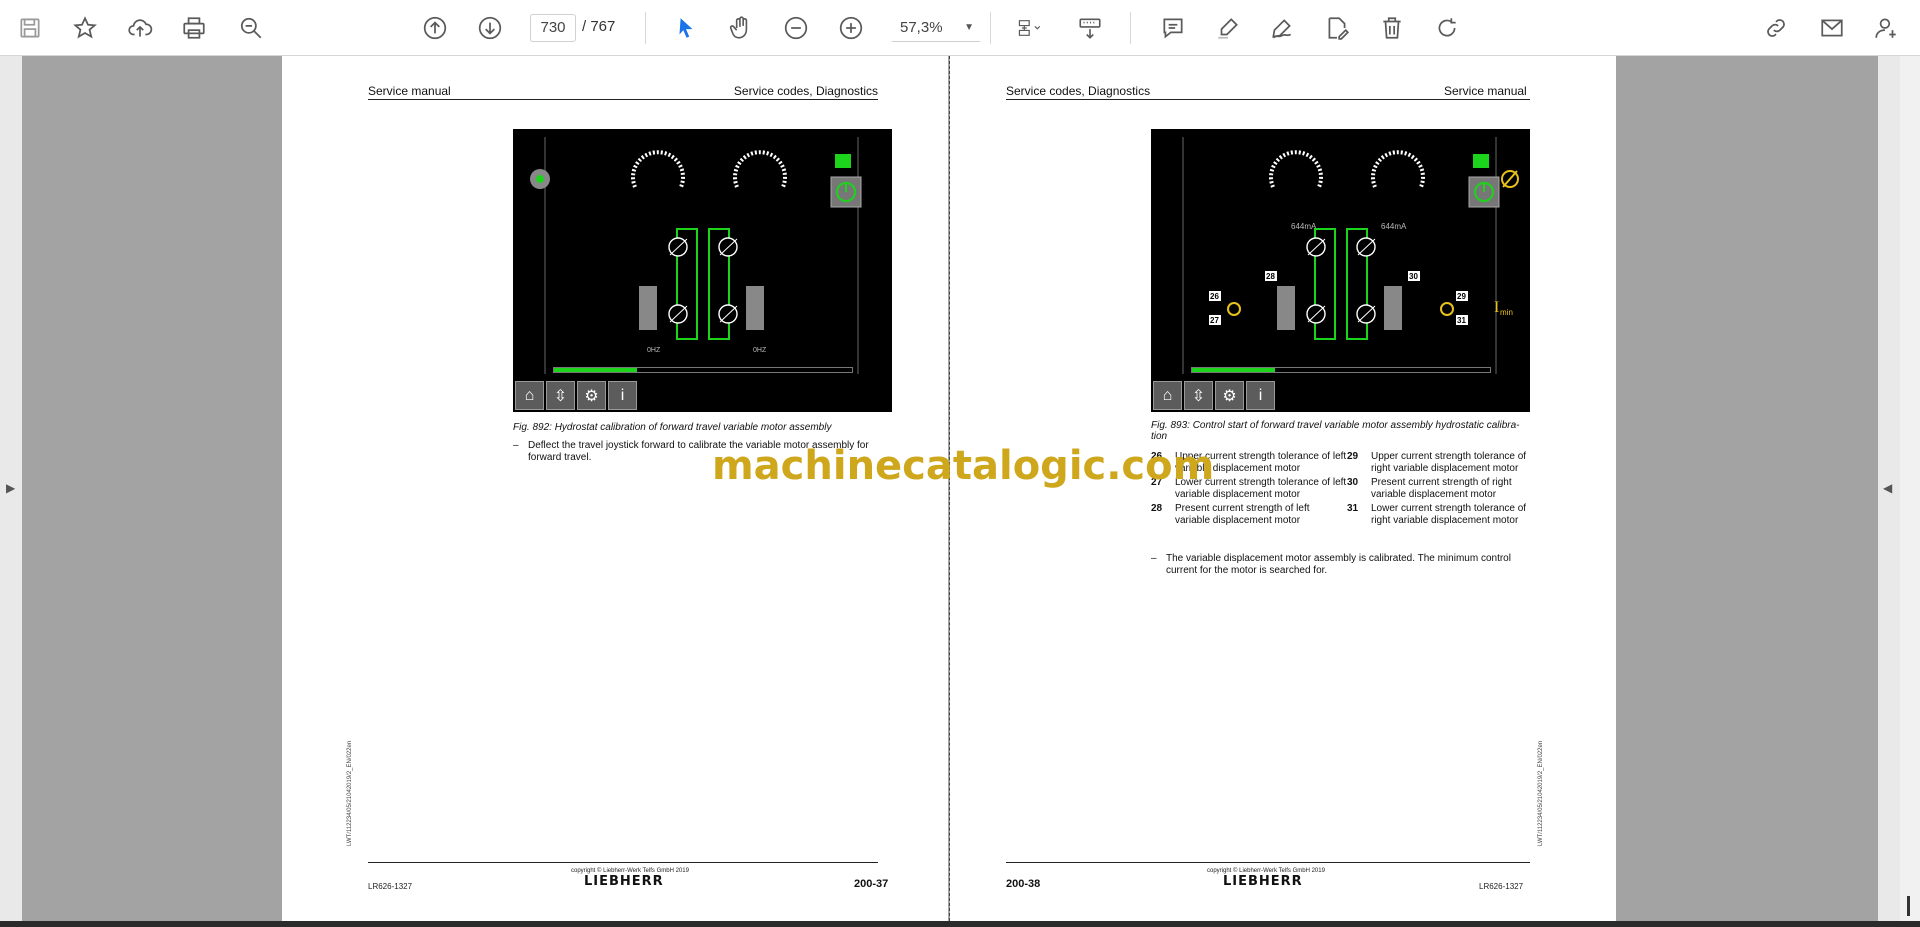 This screenshot has width=1920, height=927. I want to click on chevron-down-icon: ▼, so click(969, 27).